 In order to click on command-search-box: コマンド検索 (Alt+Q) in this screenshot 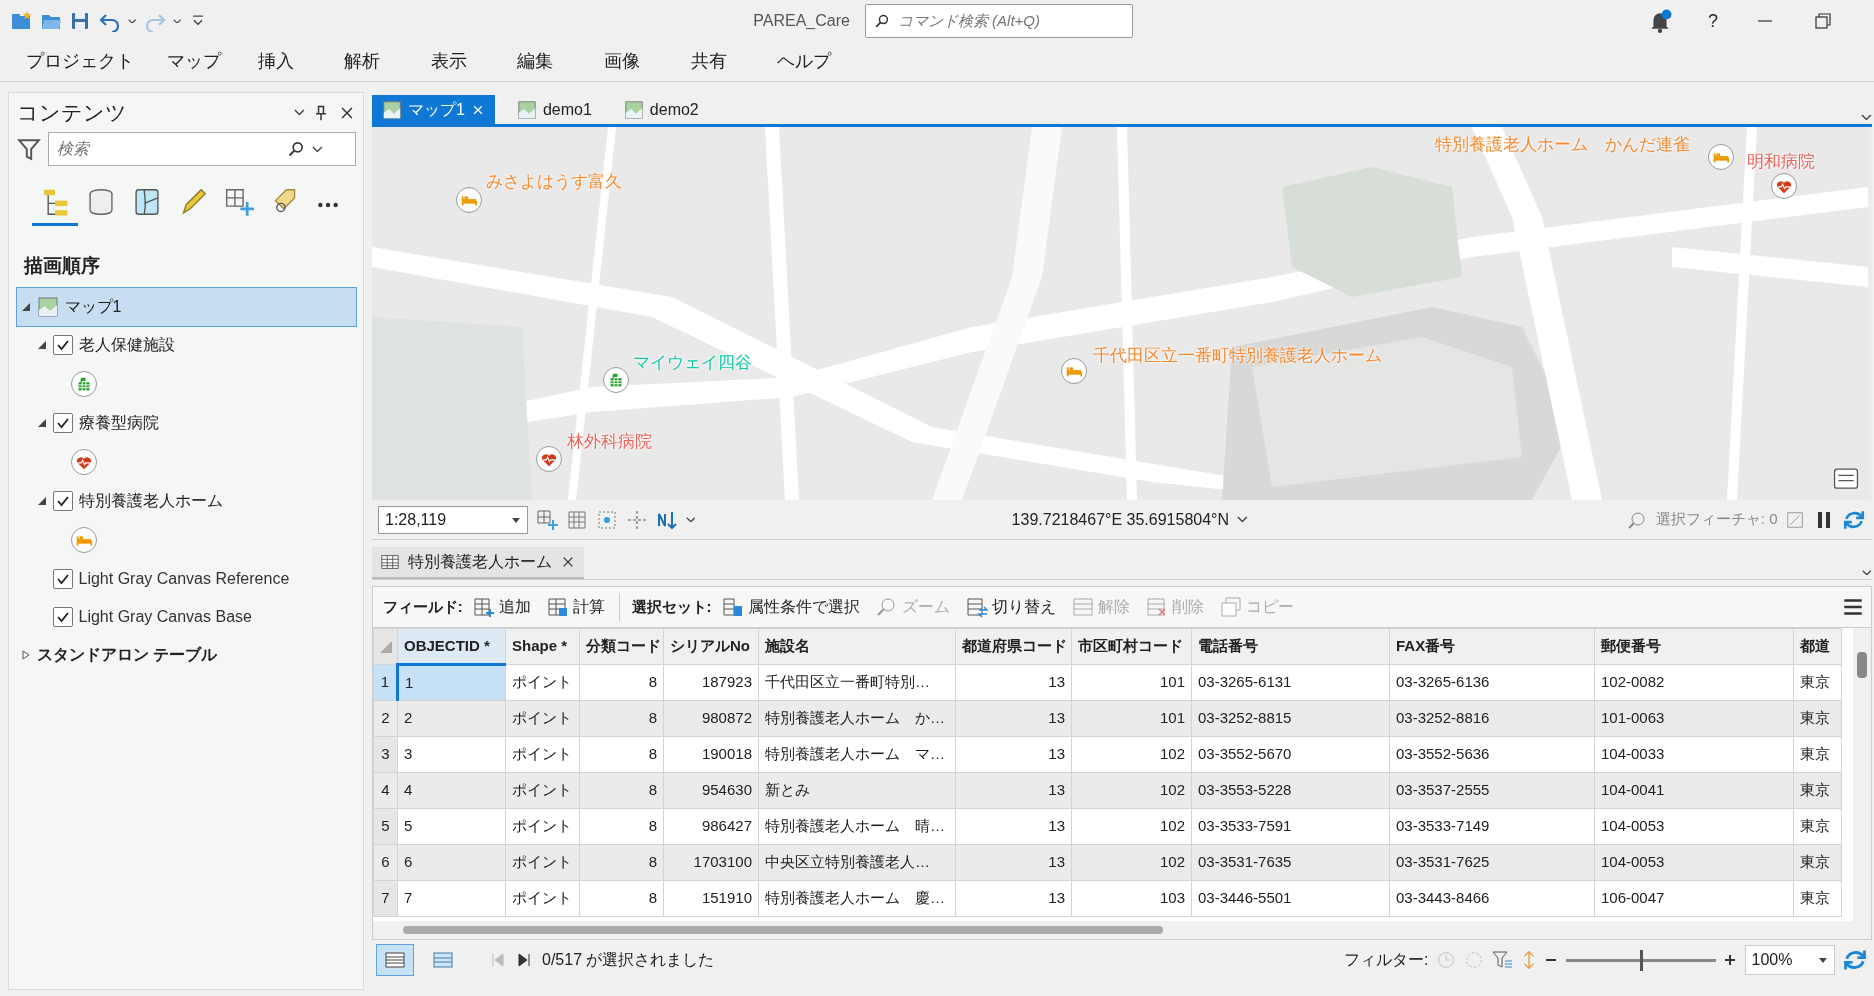, I will do `click(998, 21)`.